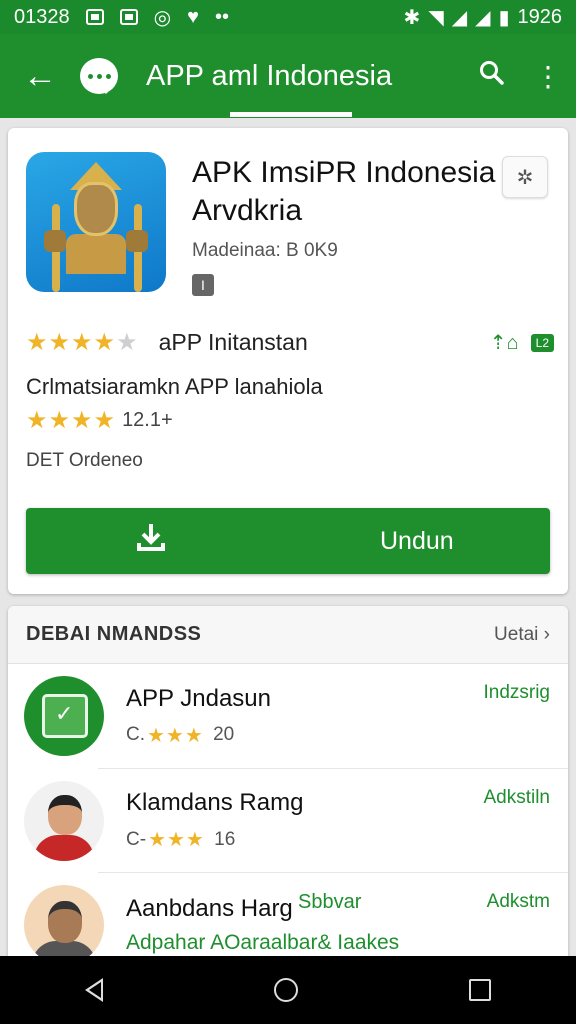 The height and width of the screenshot is (1024, 576). What do you see at coordinates (96, 222) in the screenshot?
I see `app-icon` at bounding box center [96, 222].